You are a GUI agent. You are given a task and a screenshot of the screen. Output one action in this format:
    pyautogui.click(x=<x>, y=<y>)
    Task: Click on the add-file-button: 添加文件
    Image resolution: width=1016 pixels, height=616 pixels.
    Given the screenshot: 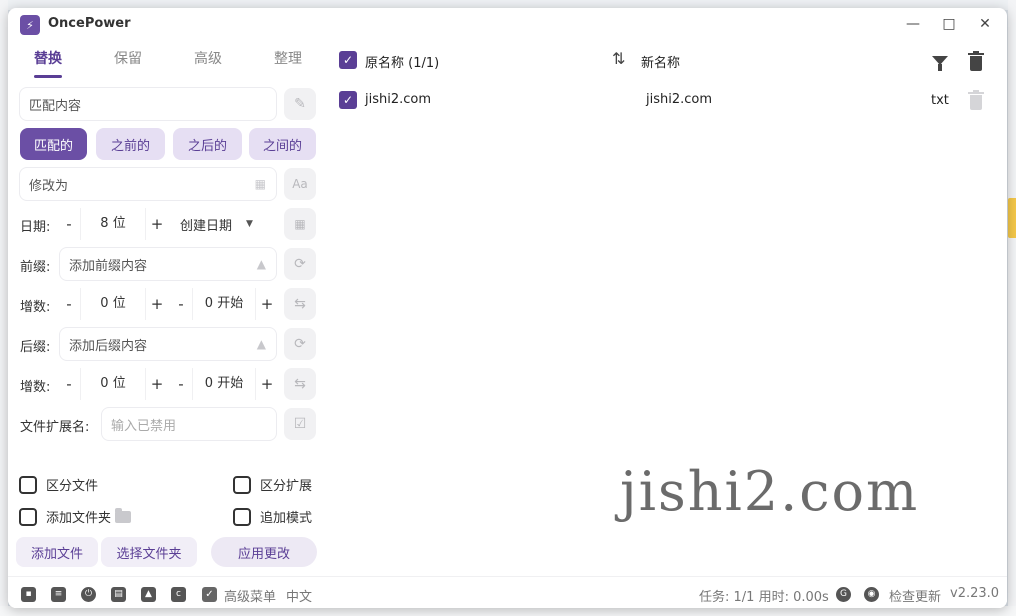 What is the action you would take?
    pyautogui.click(x=57, y=552)
    